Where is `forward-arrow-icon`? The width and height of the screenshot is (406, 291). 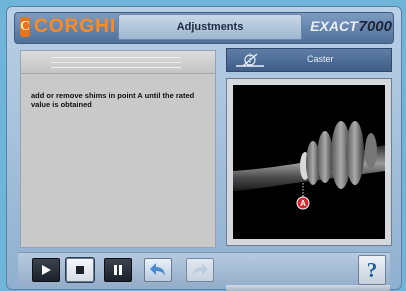 forward-arrow-icon is located at coordinates (200, 269).